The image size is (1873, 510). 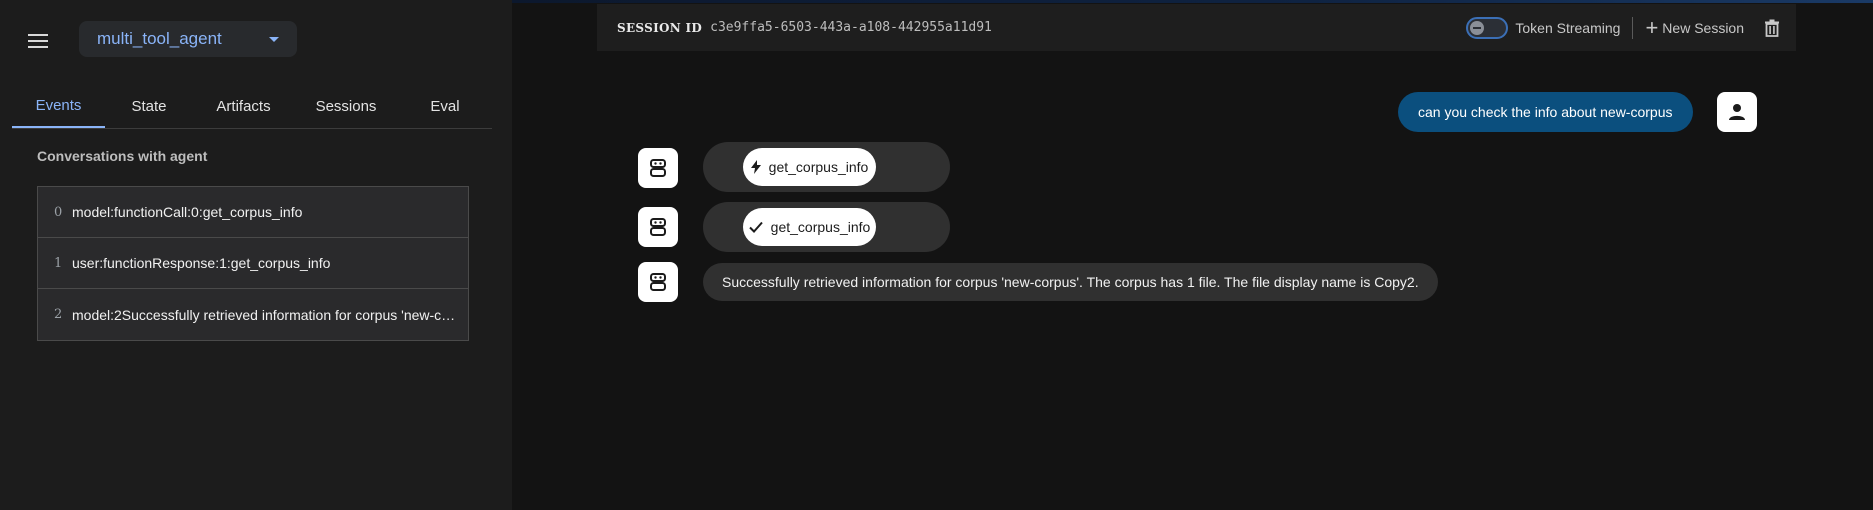 What do you see at coordinates (851, 27) in the screenshot?
I see `session-id-value: c3e9ffa5-6503-443a-a108-442955a11d91` at bounding box center [851, 27].